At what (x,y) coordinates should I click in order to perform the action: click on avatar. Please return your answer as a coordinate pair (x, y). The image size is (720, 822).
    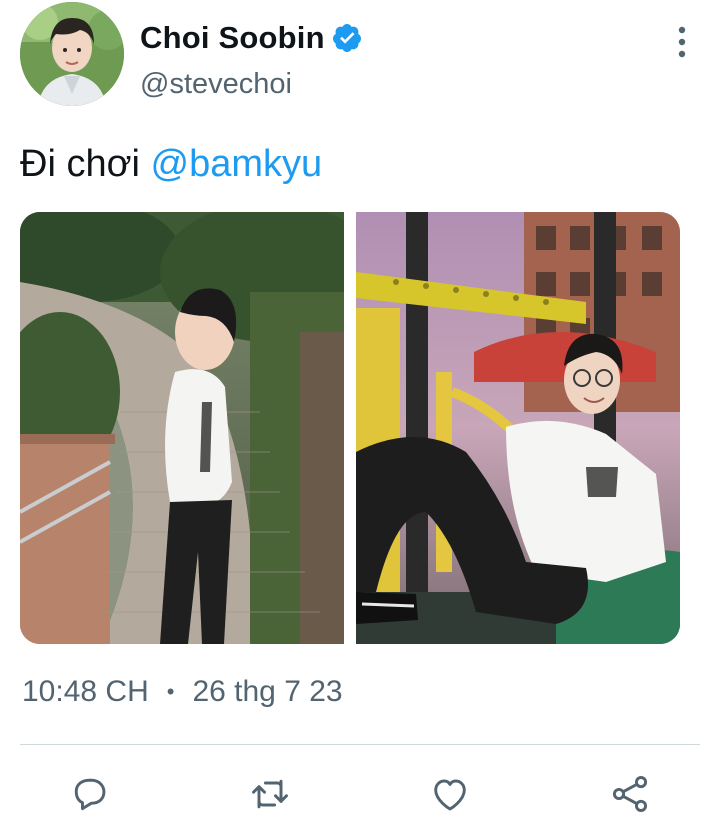
    Looking at the image, I should click on (72, 54).